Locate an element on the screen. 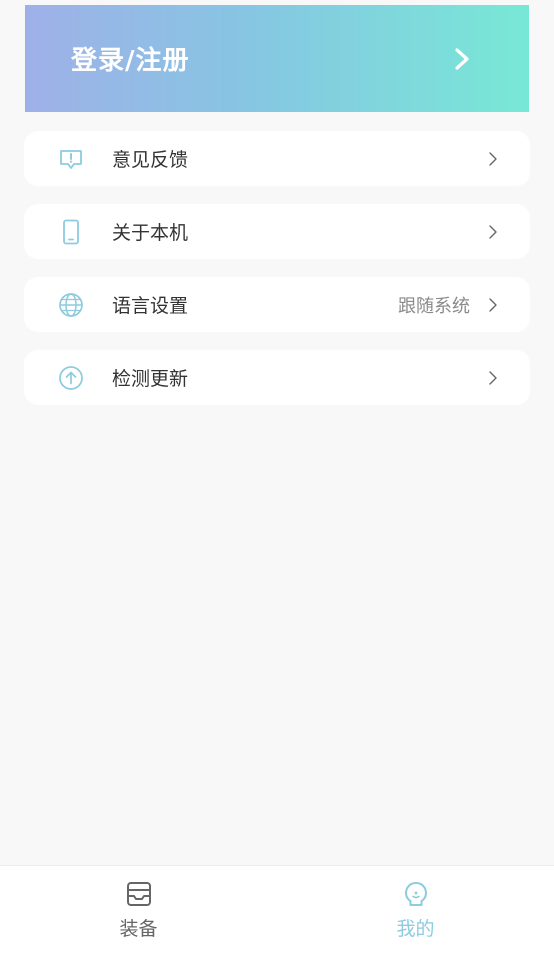  menu-item-feedback: 意见反馈 is located at coordinates (277, 158).